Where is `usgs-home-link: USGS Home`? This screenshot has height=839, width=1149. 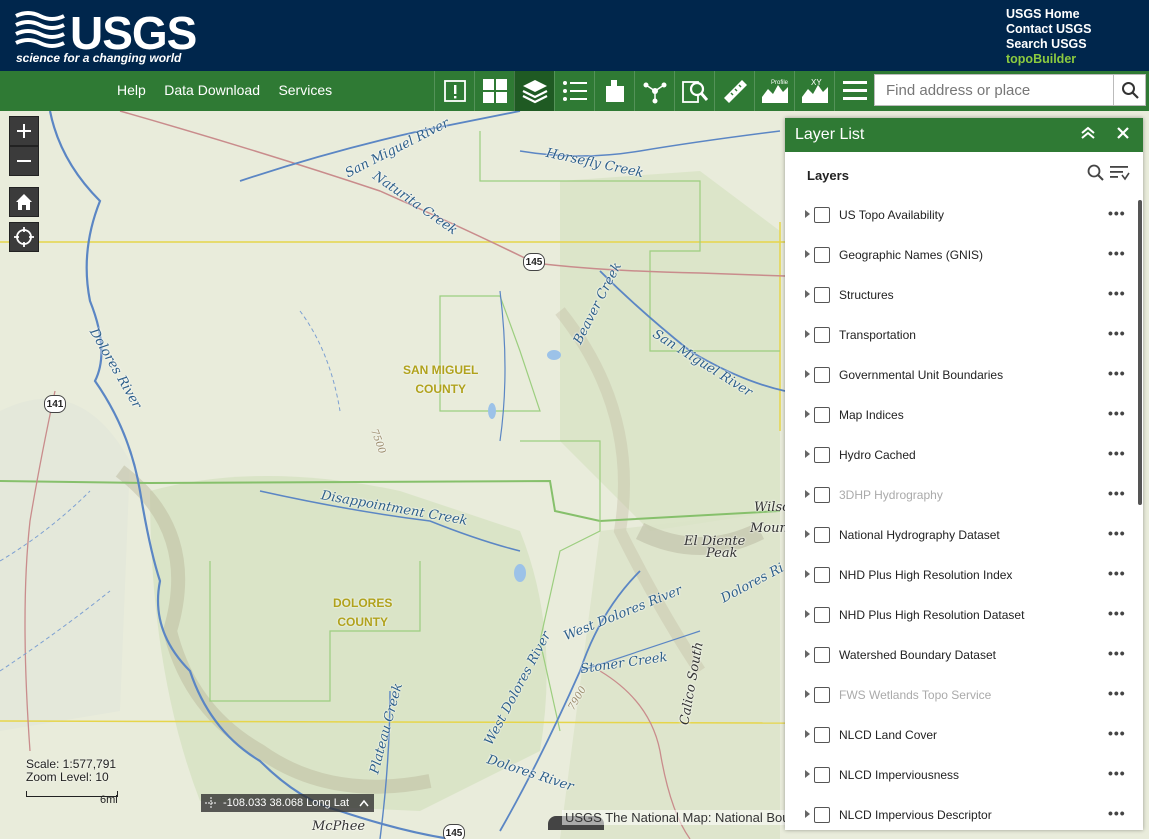
usgs-home-link: USGS Home is located at coordinates (1048, 14).